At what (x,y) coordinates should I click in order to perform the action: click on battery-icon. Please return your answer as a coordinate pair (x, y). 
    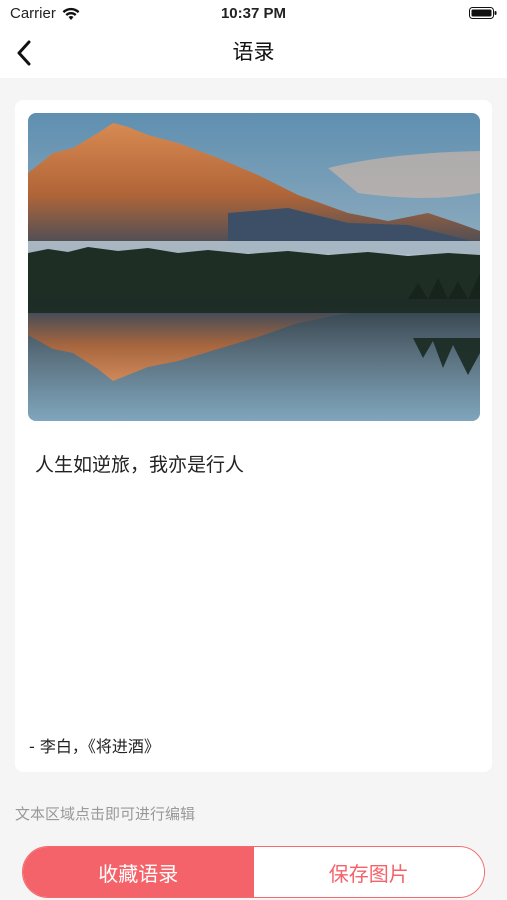
    Looking at the image, I should click on (483, 13).